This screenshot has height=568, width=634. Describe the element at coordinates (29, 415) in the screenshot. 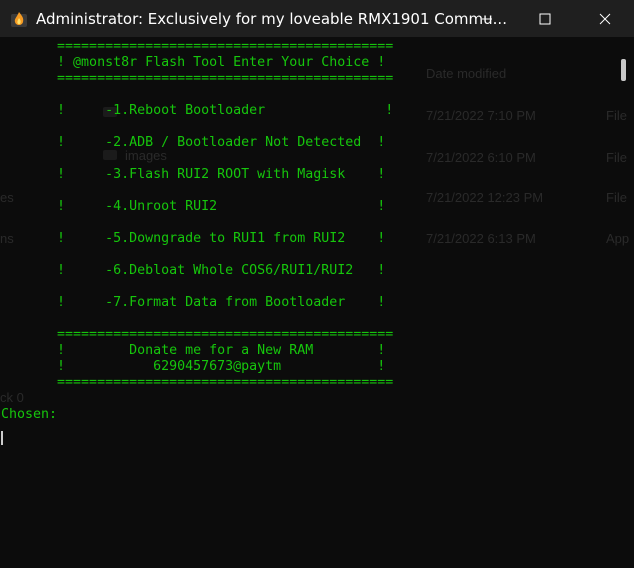

I see `input-prompt: Chosen:` at that location.